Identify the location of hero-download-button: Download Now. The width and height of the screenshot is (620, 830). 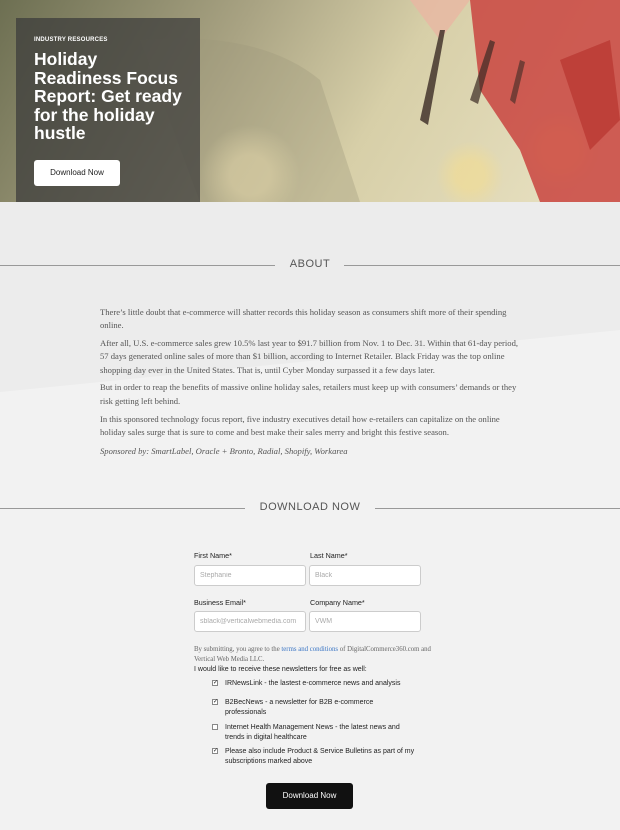
(77, 172).